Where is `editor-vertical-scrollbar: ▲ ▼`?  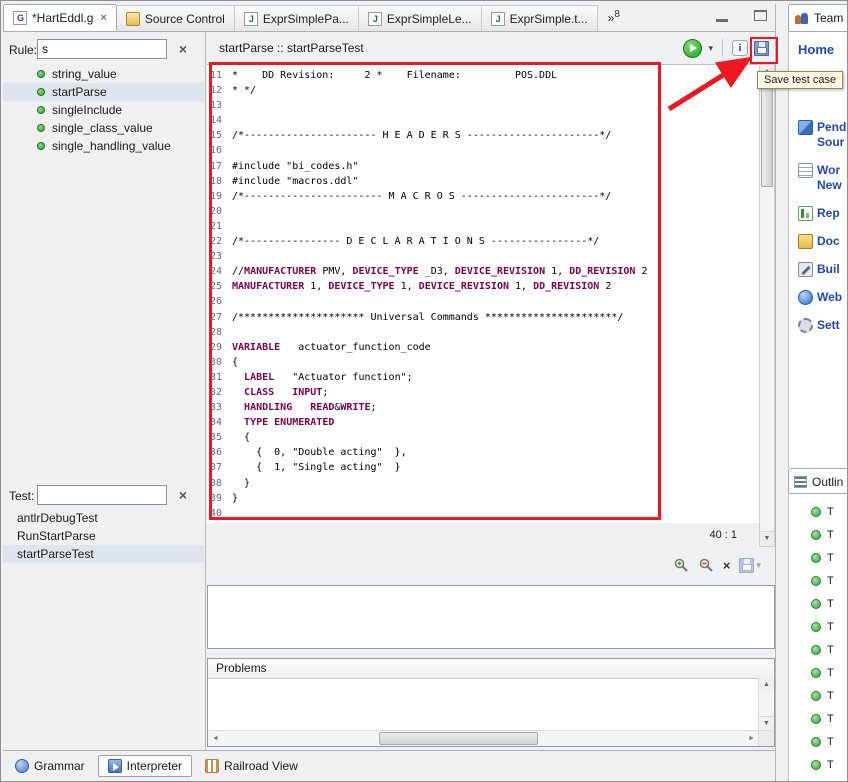 editor-vertical-scrollbar: ▲ ▼ is located at coordinates (767, 305).